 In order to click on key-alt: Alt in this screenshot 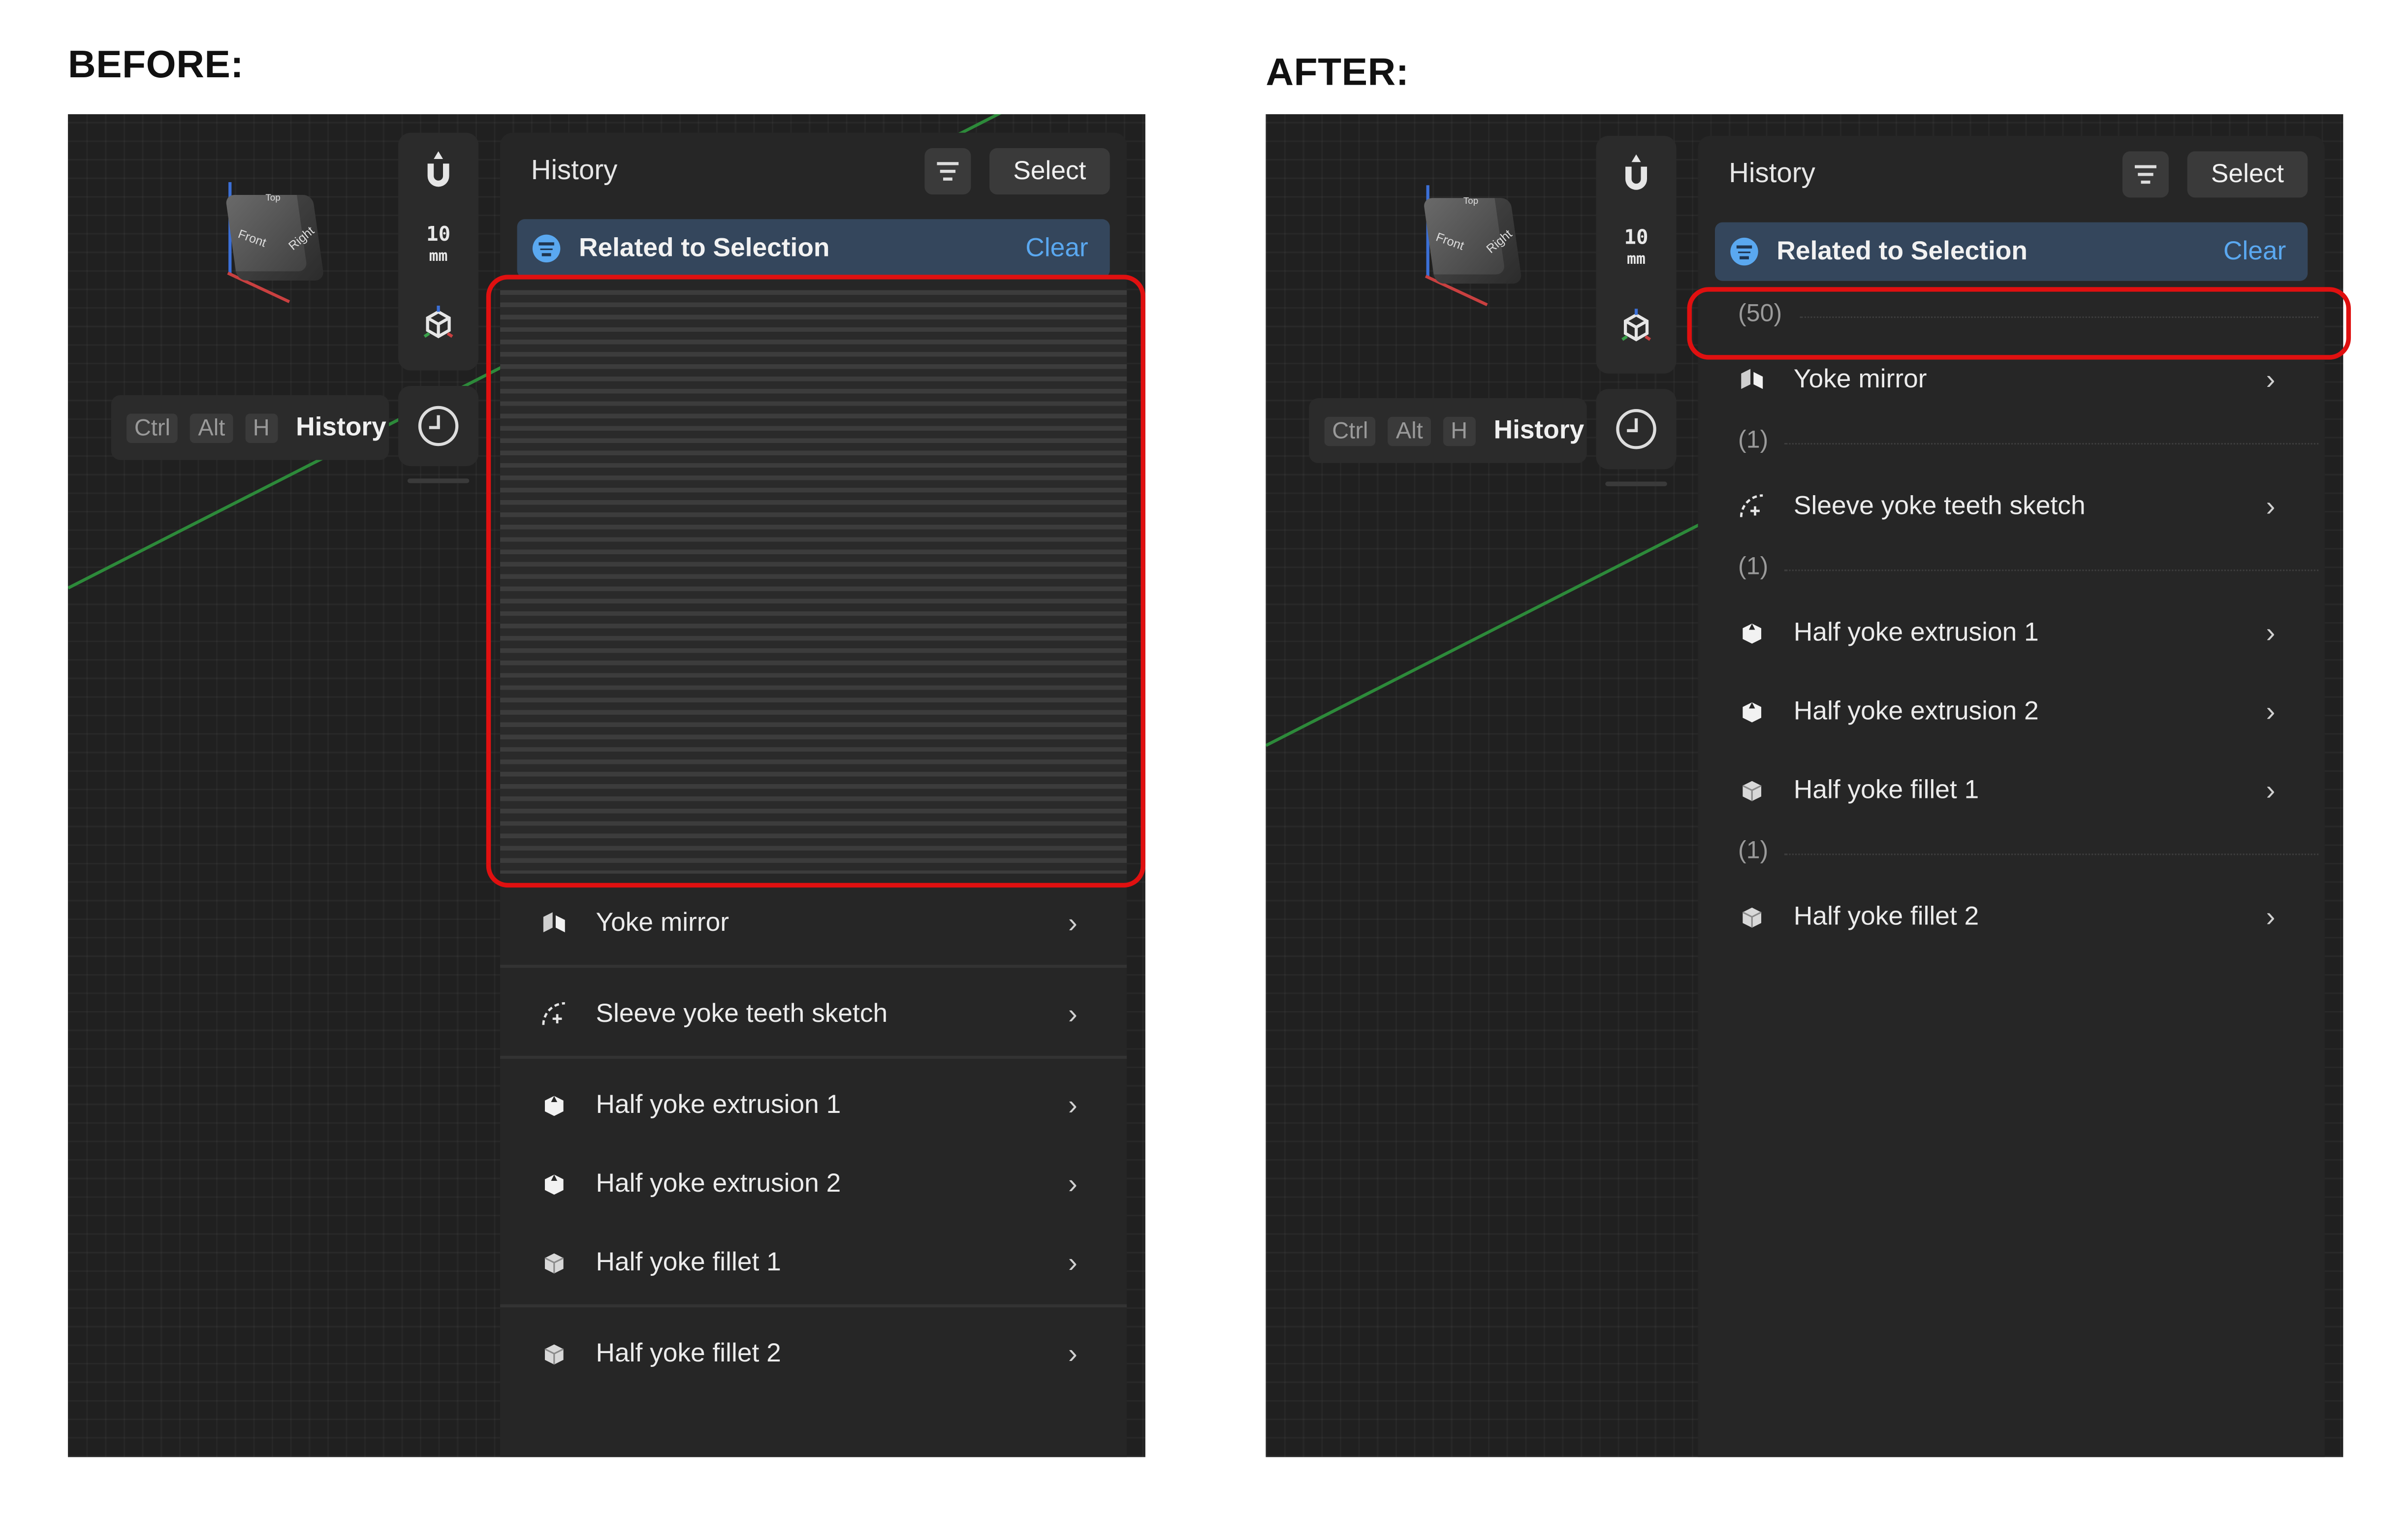, I will do `click(211, 427)`.